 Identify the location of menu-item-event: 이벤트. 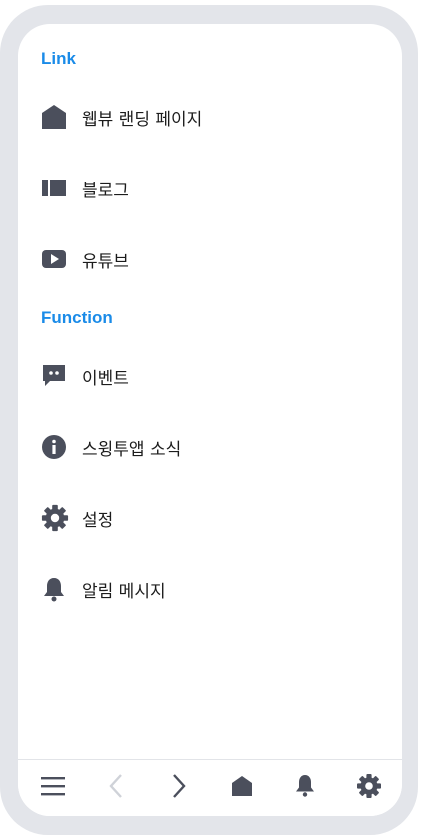
(211, 376).